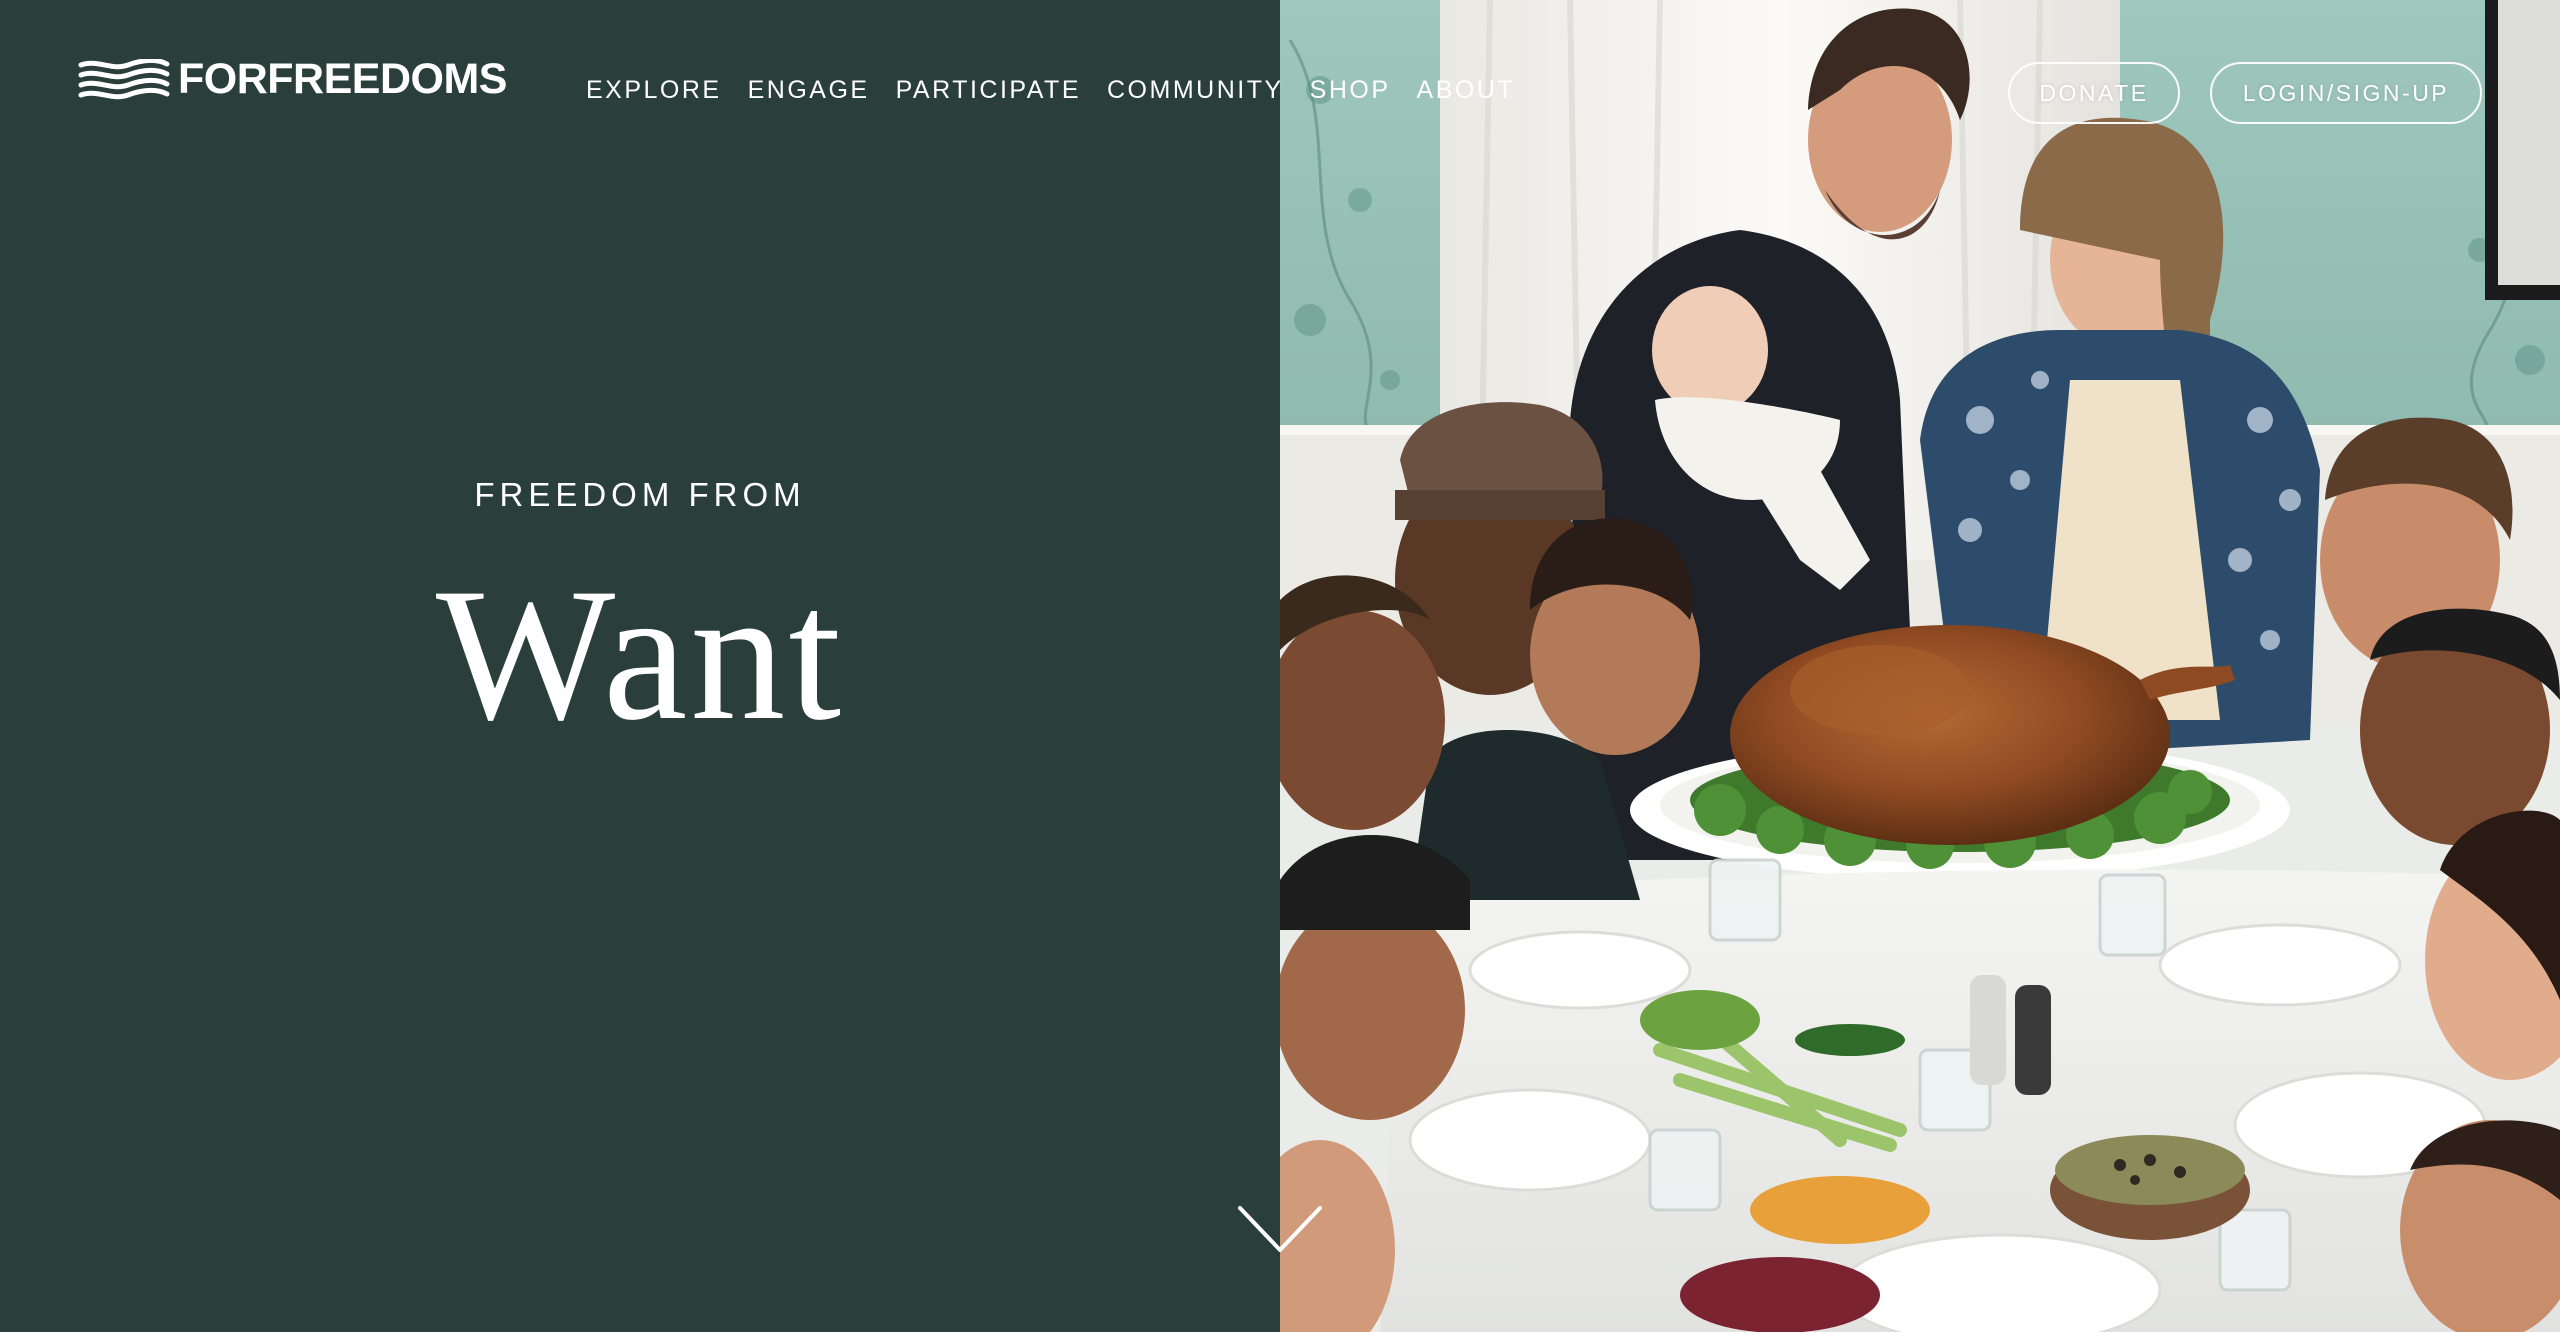 The height and width of the screenshot is (1332, 2560). I want to click on nav-item-community: COMMUNITY, so click(1195, 90).